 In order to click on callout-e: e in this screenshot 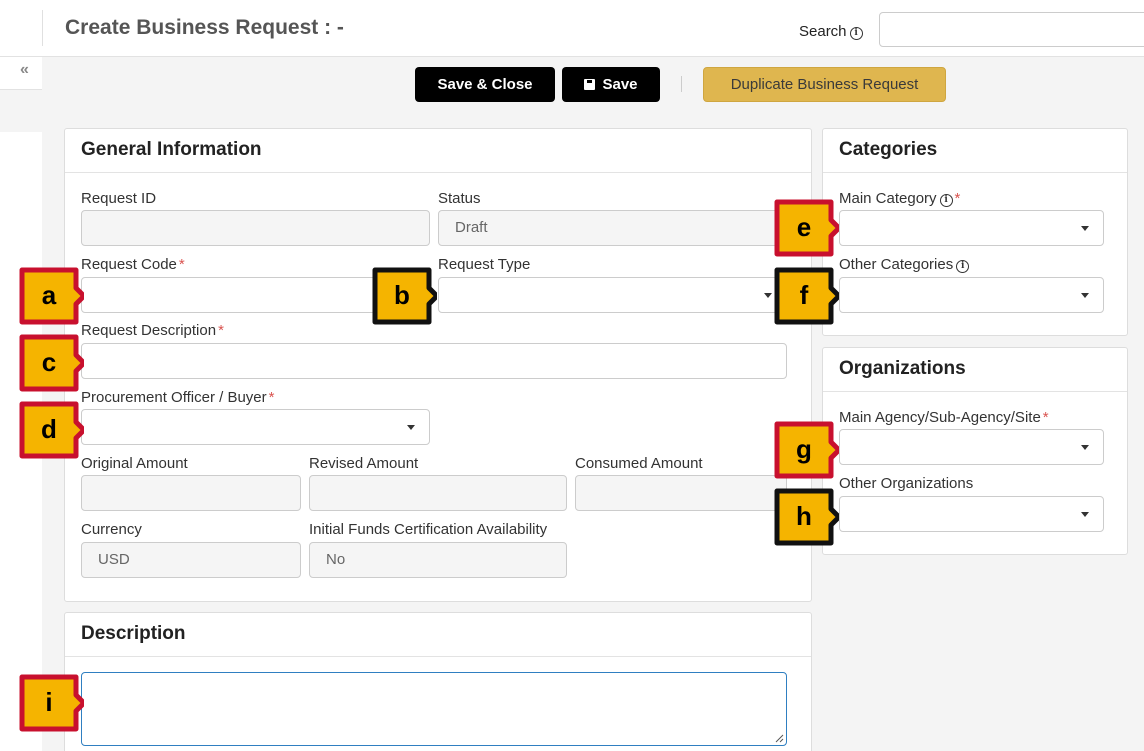, I will do `click(806, 228)`.